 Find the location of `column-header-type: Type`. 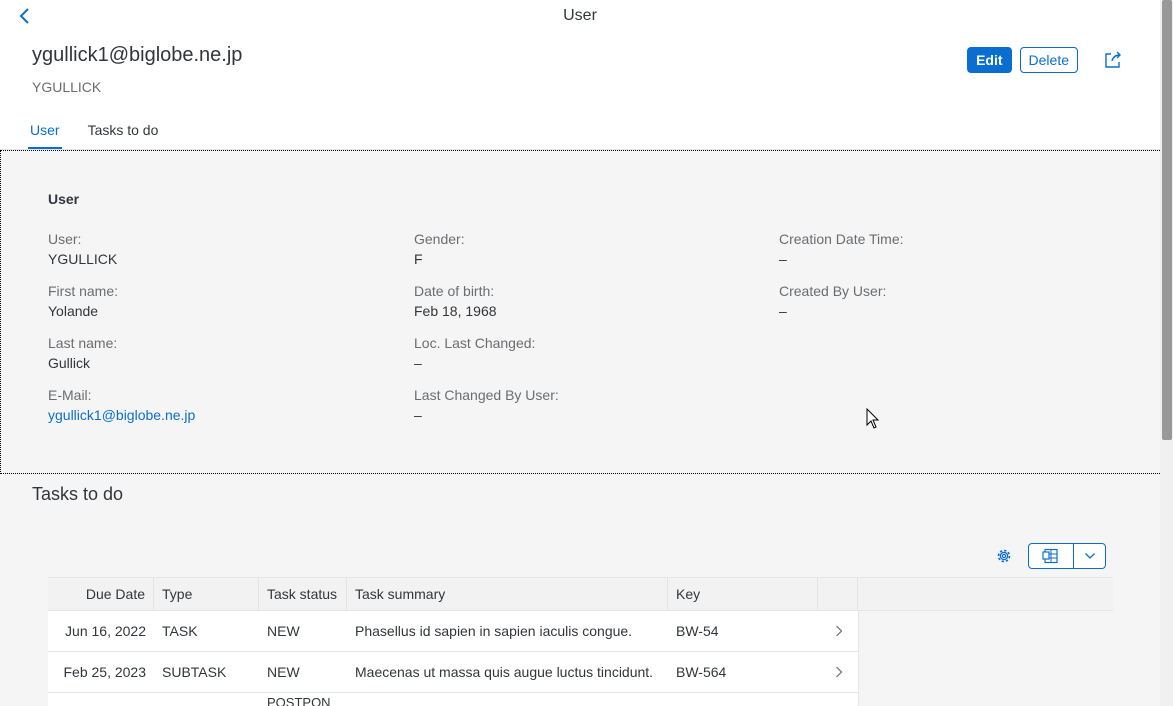

column-header-type: Type is located at coordinates (206, 594).